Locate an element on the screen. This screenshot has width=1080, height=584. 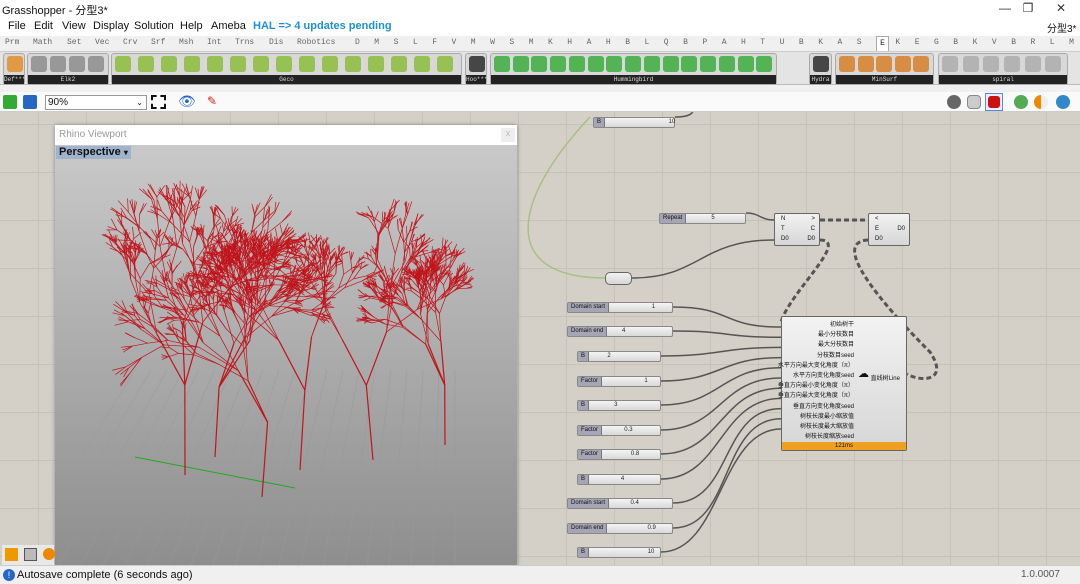
slider-value: 2 is located at coordinates (608, 356).